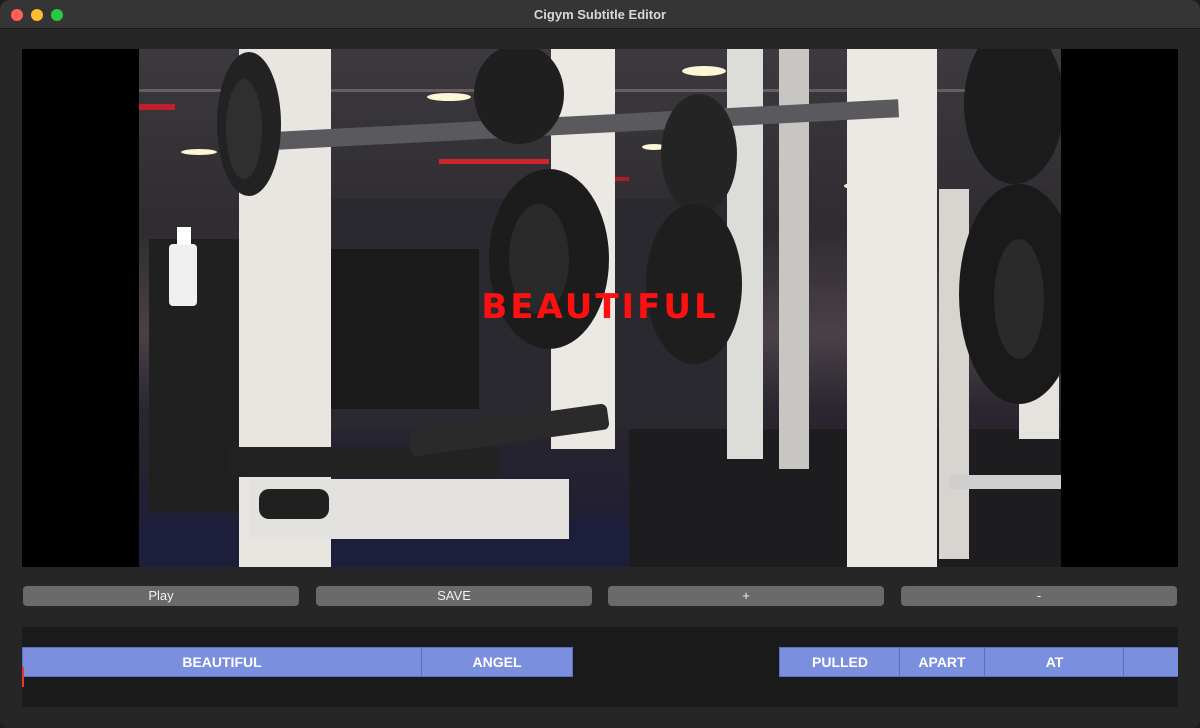 This screenshot has height=728, width=1200. What do you see at coordinates (161, 596) in the screenshot?
I see `play-button: Play` at bounding box center [161, 596].